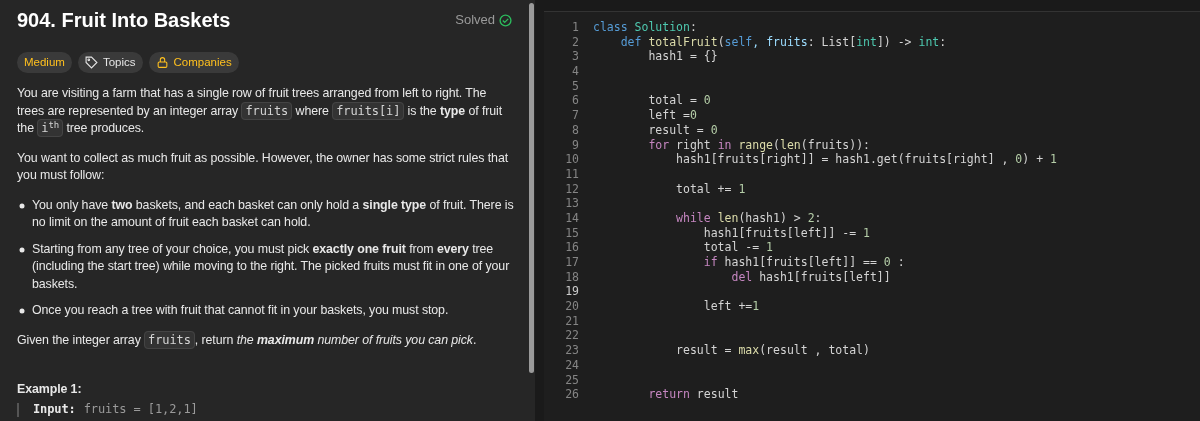 The width and height of the screenshot is (1200, 421). I want to click on line-number: 9, so click(575, 145).